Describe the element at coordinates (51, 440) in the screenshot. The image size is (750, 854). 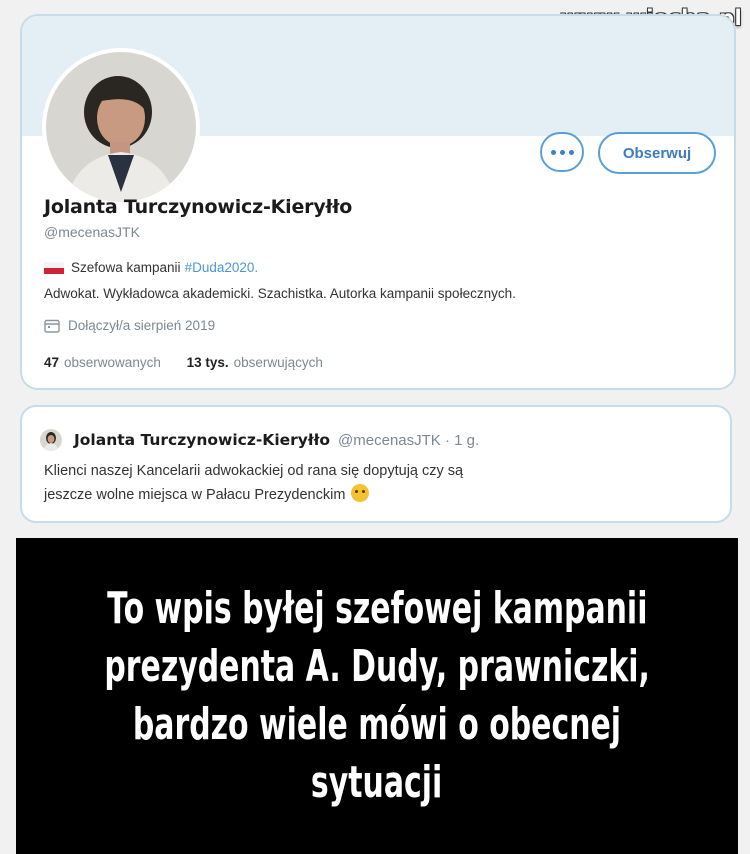
I see `tweet-avatar` at that location.